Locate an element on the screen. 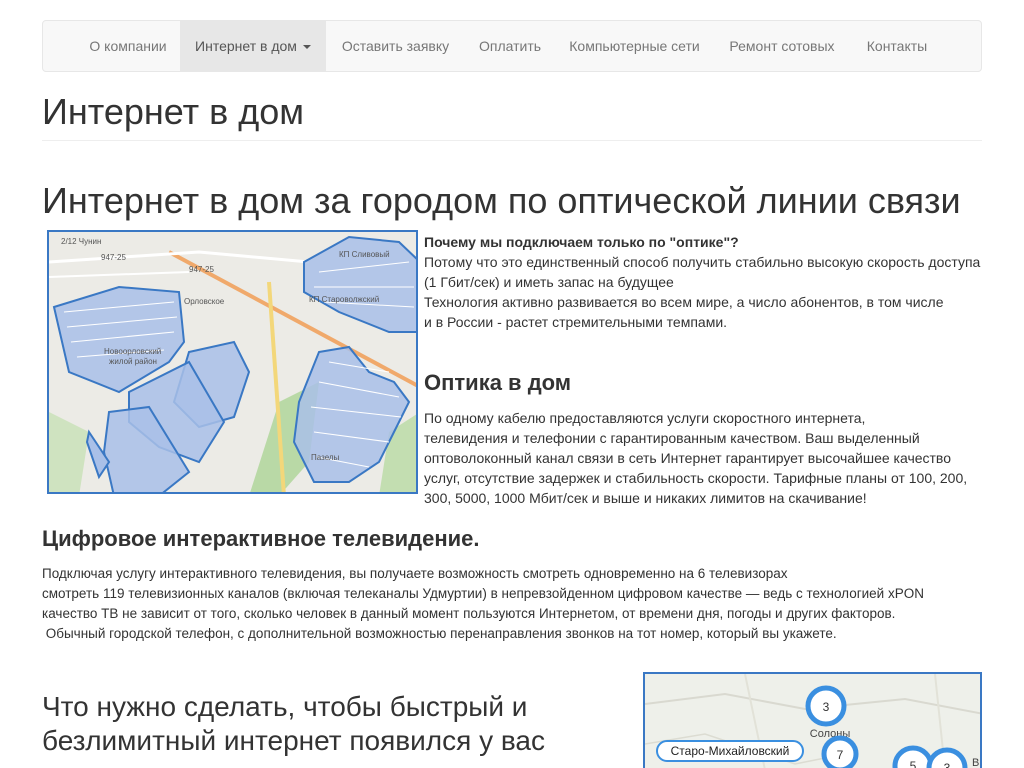  text-line: (1 Гбит/сек) и иметь запас на будущее is located at coordinates (549, 282).